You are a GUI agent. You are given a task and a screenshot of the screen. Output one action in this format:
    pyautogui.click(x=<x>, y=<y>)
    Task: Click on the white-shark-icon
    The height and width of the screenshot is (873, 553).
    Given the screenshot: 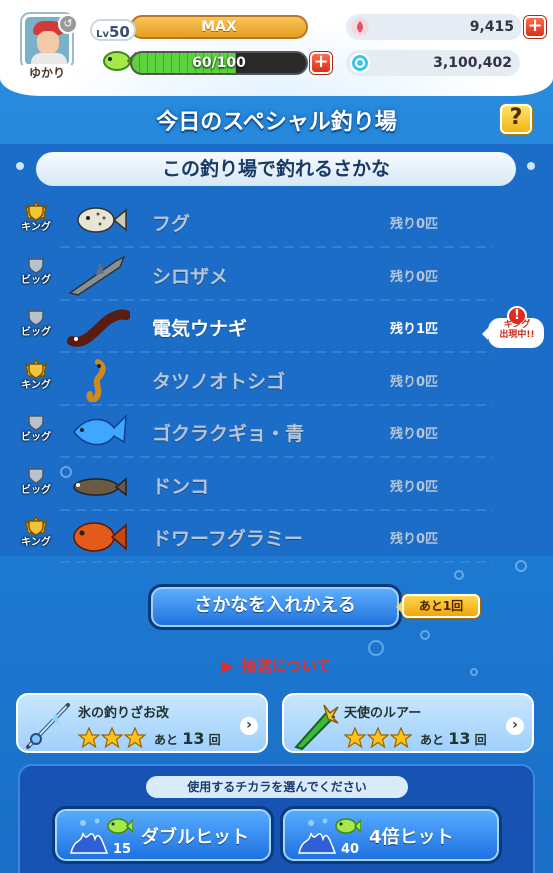 What is the action you would take?
    pyautogui.click(x=97, y=275)
    